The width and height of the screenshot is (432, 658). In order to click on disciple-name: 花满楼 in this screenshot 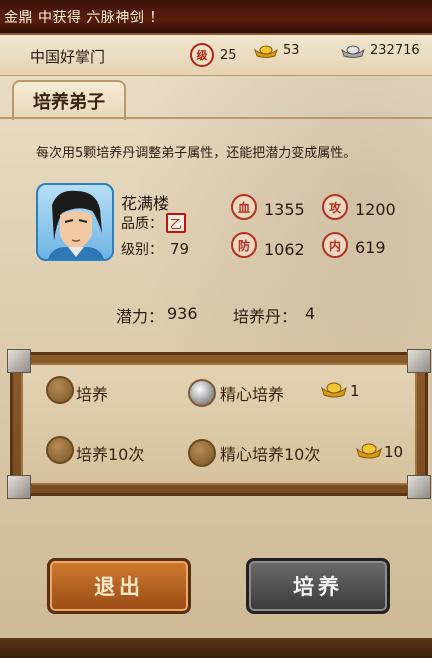, I will do `click(145, 203)`.